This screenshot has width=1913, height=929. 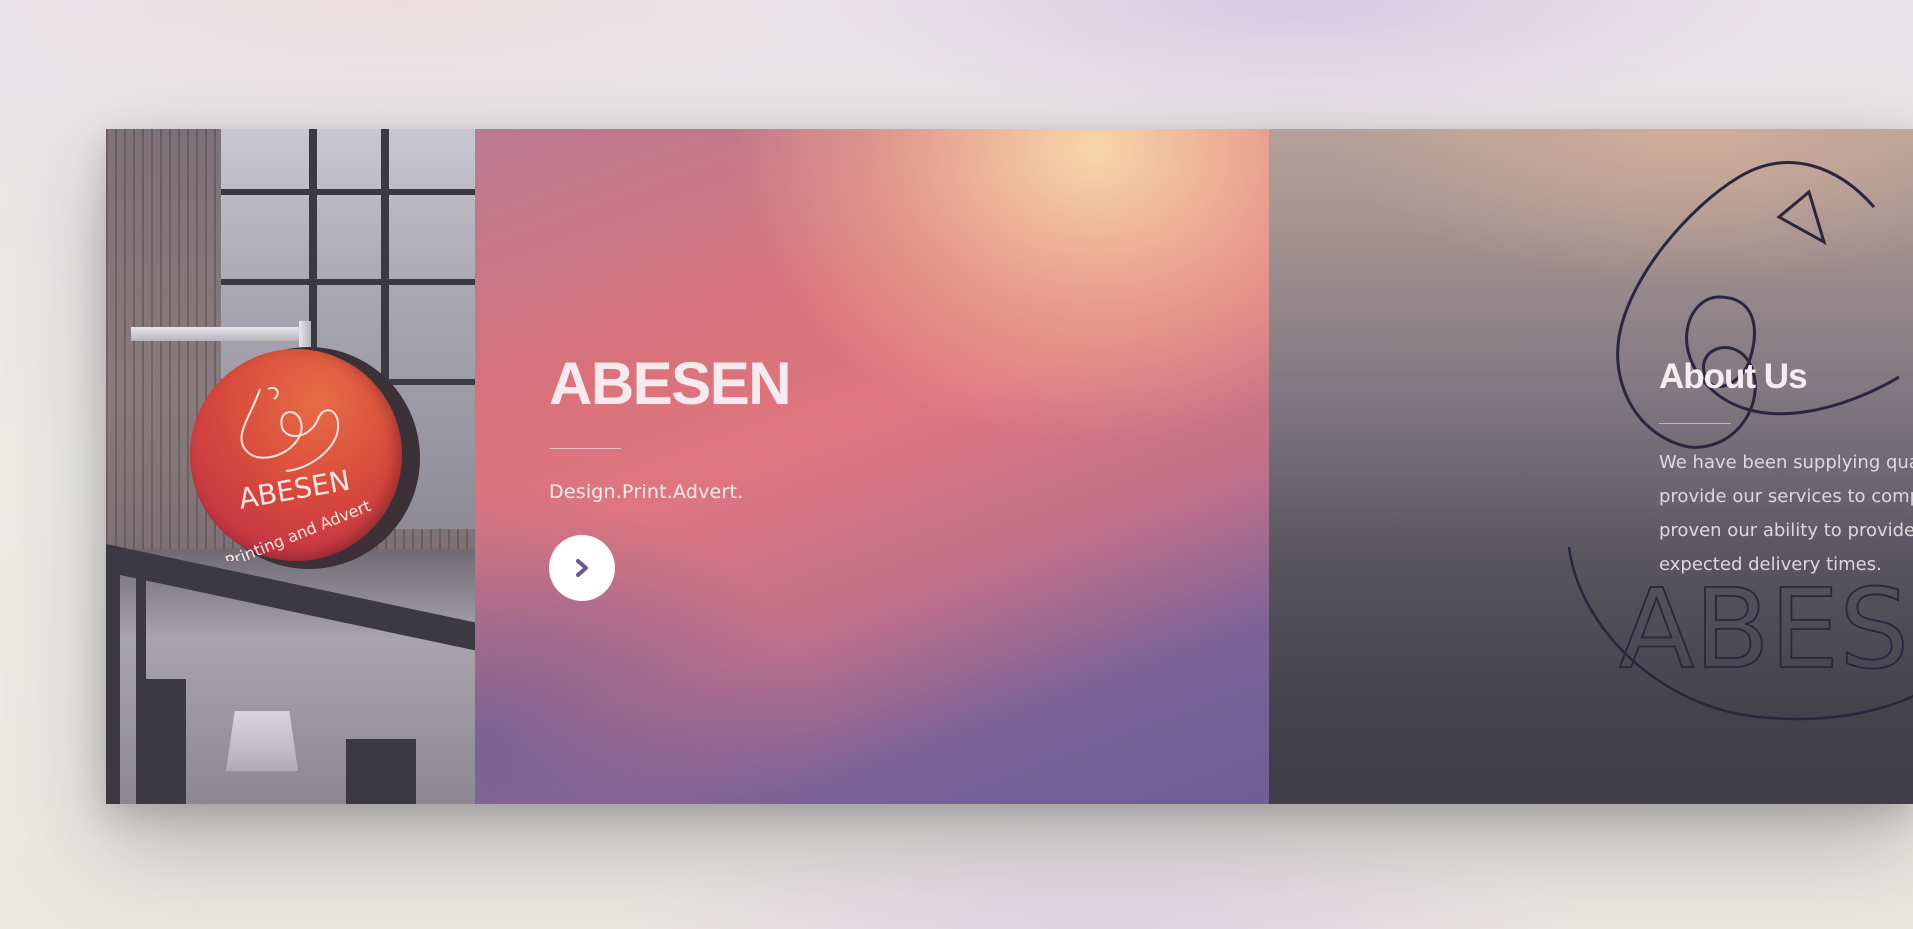 I want to click on sign-bracket, so click(x=221, y=334).